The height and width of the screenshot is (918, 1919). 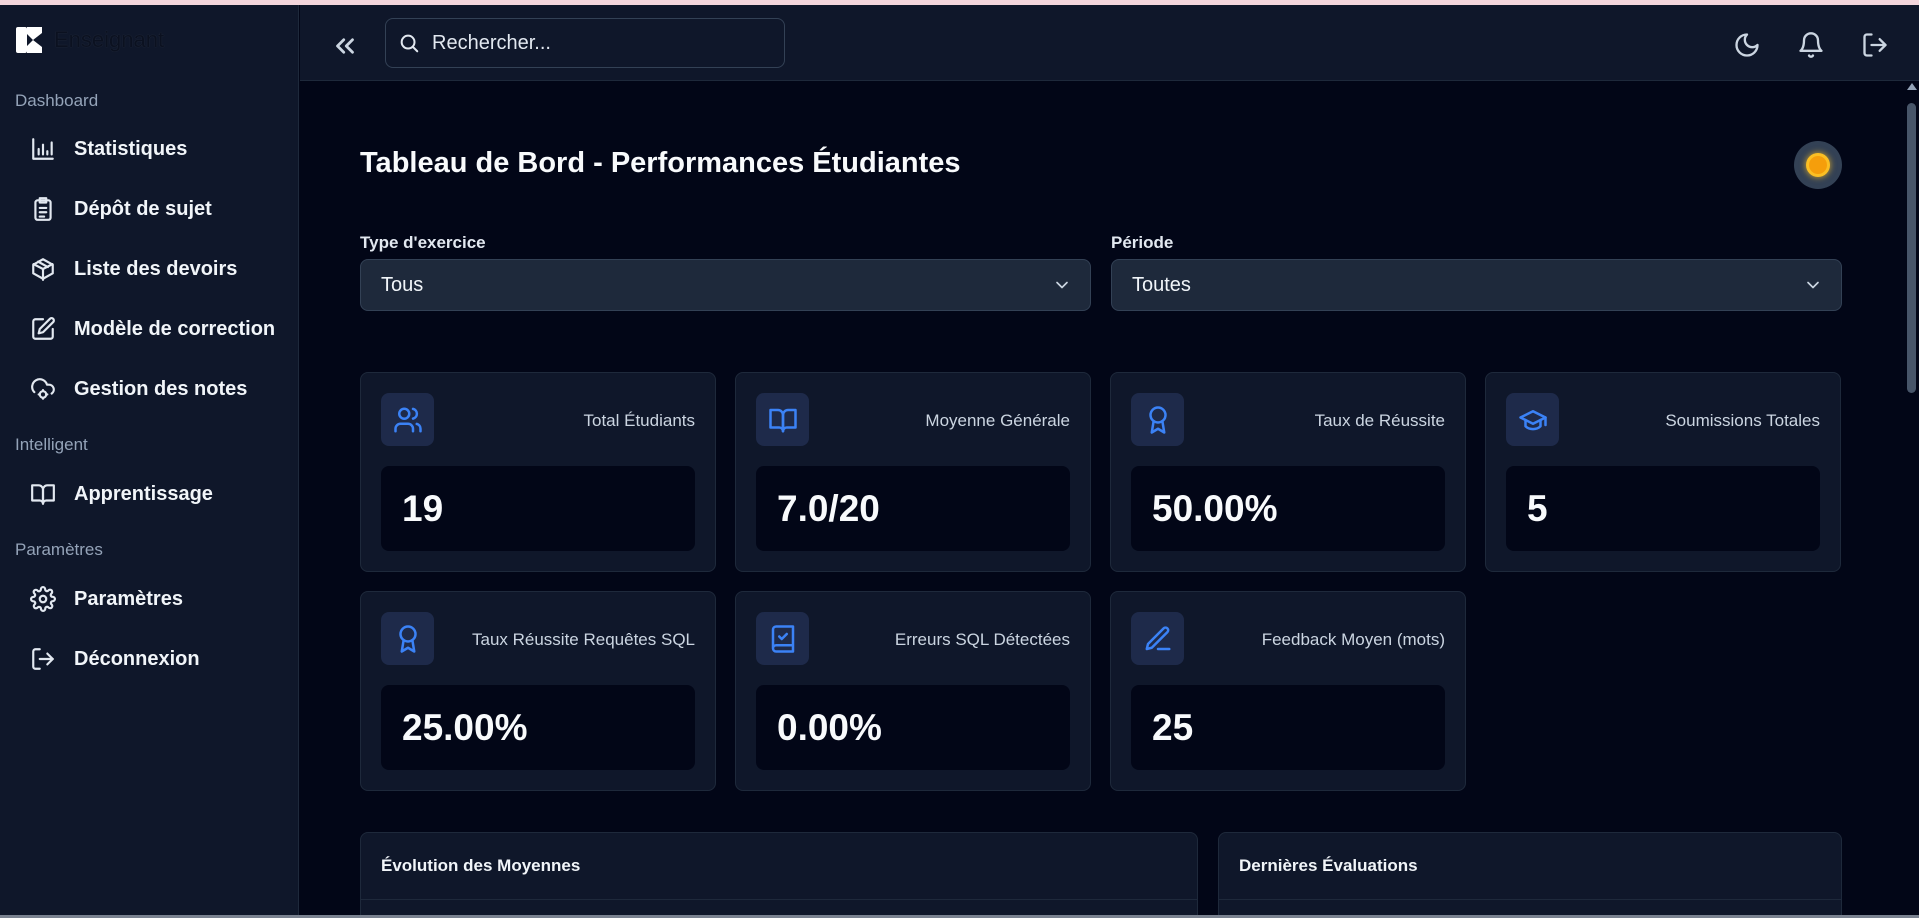 What do you see at coordinates (597, 43) in the screenshot?
I see `search-input` at bounding box center [597, 43].